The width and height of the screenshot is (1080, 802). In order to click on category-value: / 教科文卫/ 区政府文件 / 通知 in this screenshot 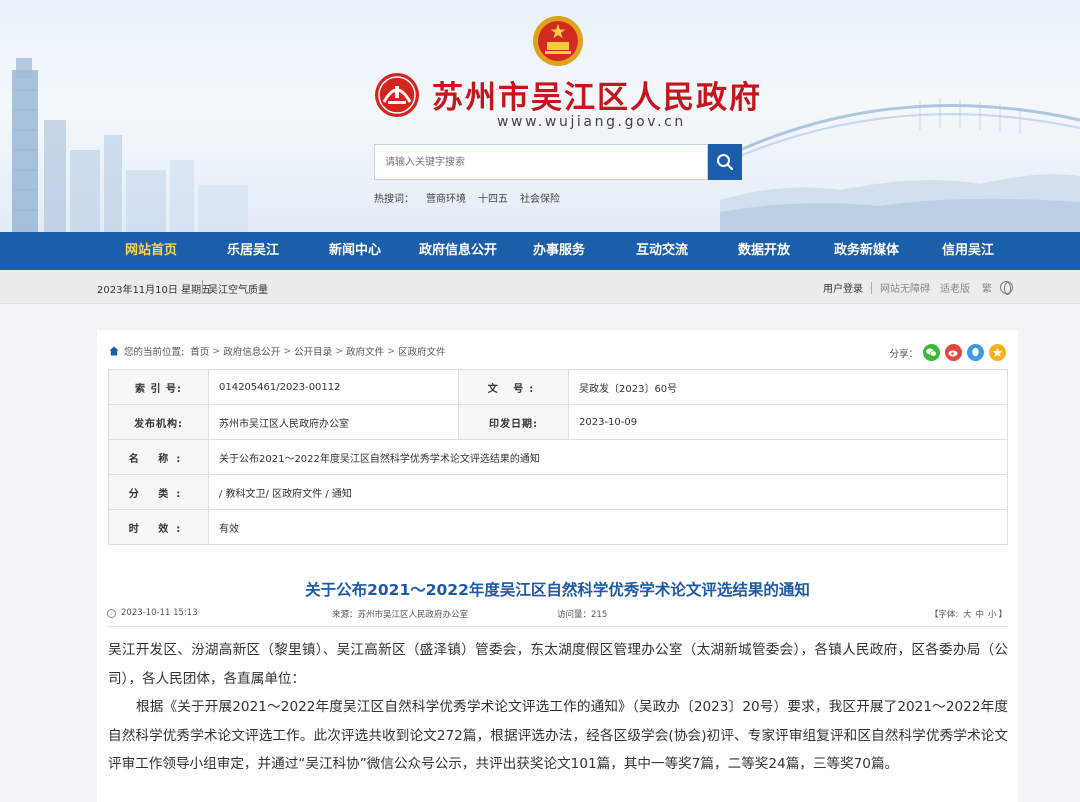, I will do `click(608, 492)`.